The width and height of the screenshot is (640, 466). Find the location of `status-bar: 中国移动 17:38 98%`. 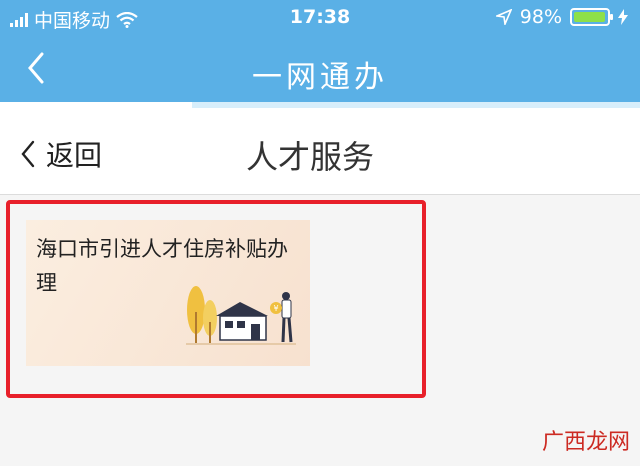

status-bar: 中国移动 17:38 98% is located at coordinates (320, 18).